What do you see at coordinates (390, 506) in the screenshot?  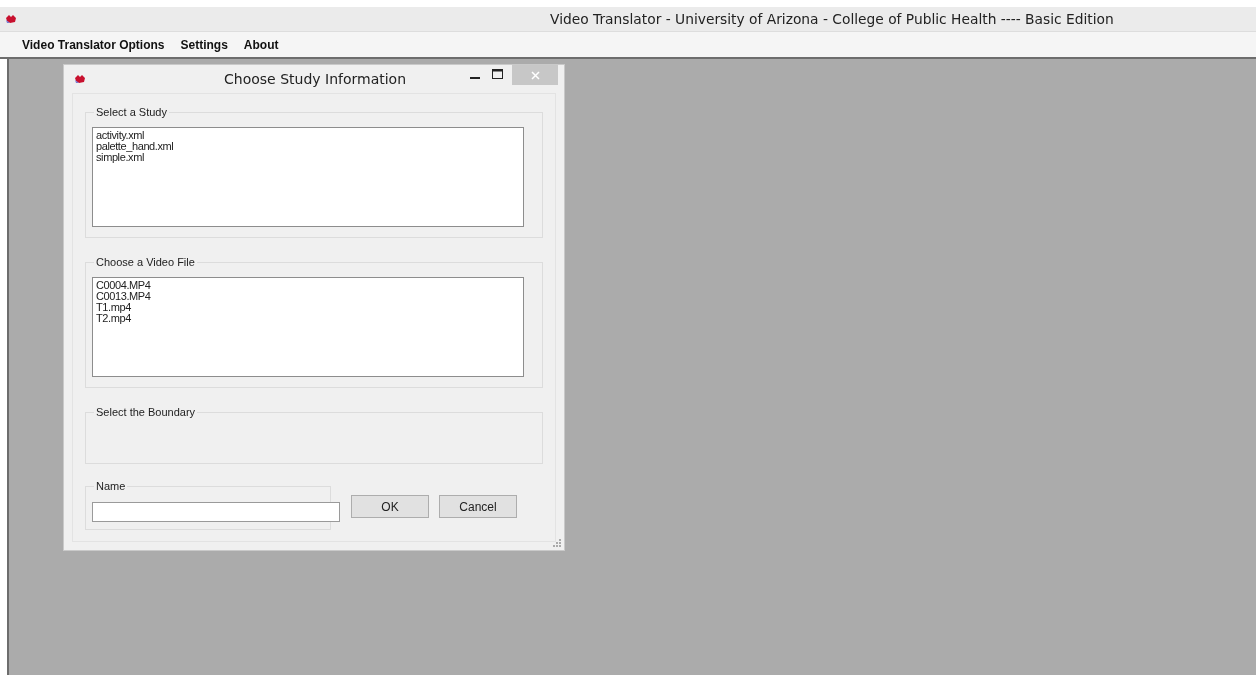 I see `dialog-button: OK` at bounding box center [390, 506].